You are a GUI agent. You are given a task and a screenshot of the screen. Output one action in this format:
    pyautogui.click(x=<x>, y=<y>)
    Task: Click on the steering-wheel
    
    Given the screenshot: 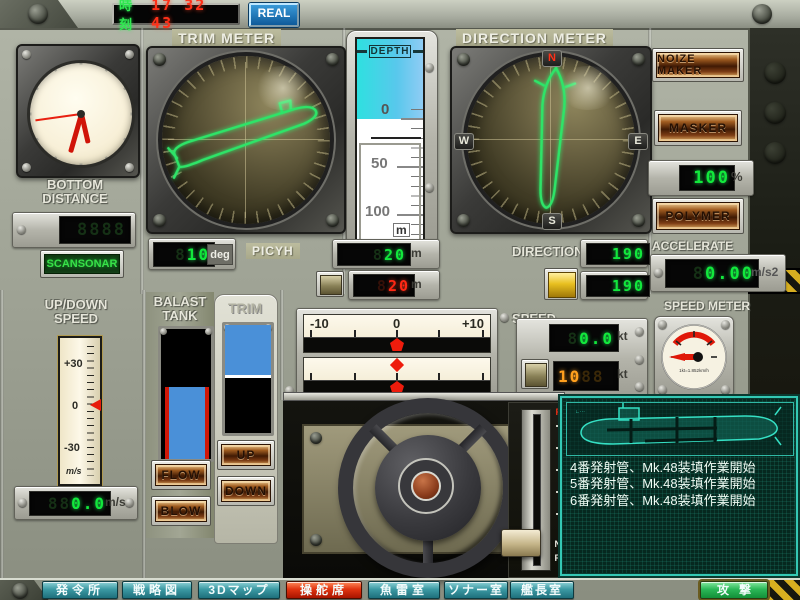 What is the action you would take?
    pyautogui.click(x=428, y=488)
    